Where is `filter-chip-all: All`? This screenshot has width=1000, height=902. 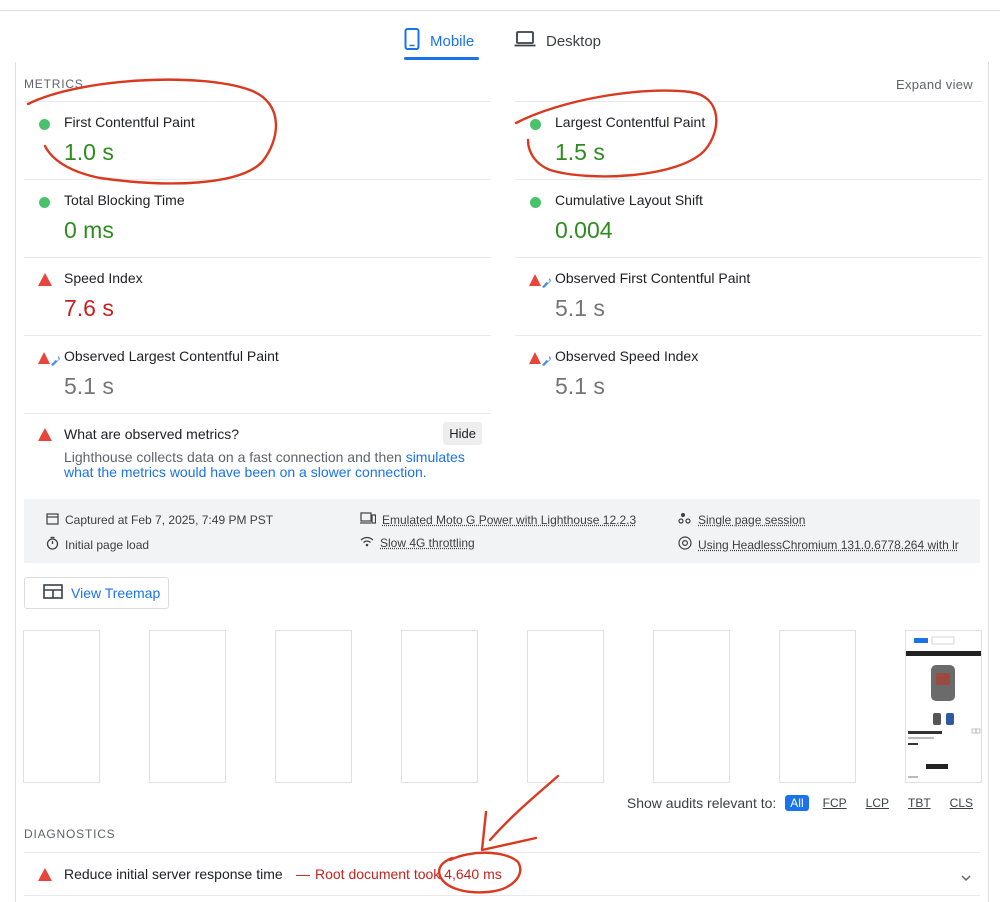 filter-chip-all: All is located at coordinates (797, 803).